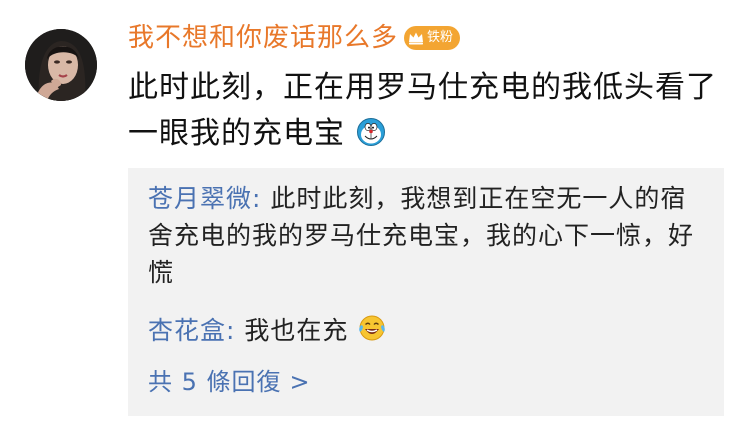  What do you see at coordinates (296, 330) in the screenshot?
I see `comment-text: 我也在充` at bounding box center [296, 330].